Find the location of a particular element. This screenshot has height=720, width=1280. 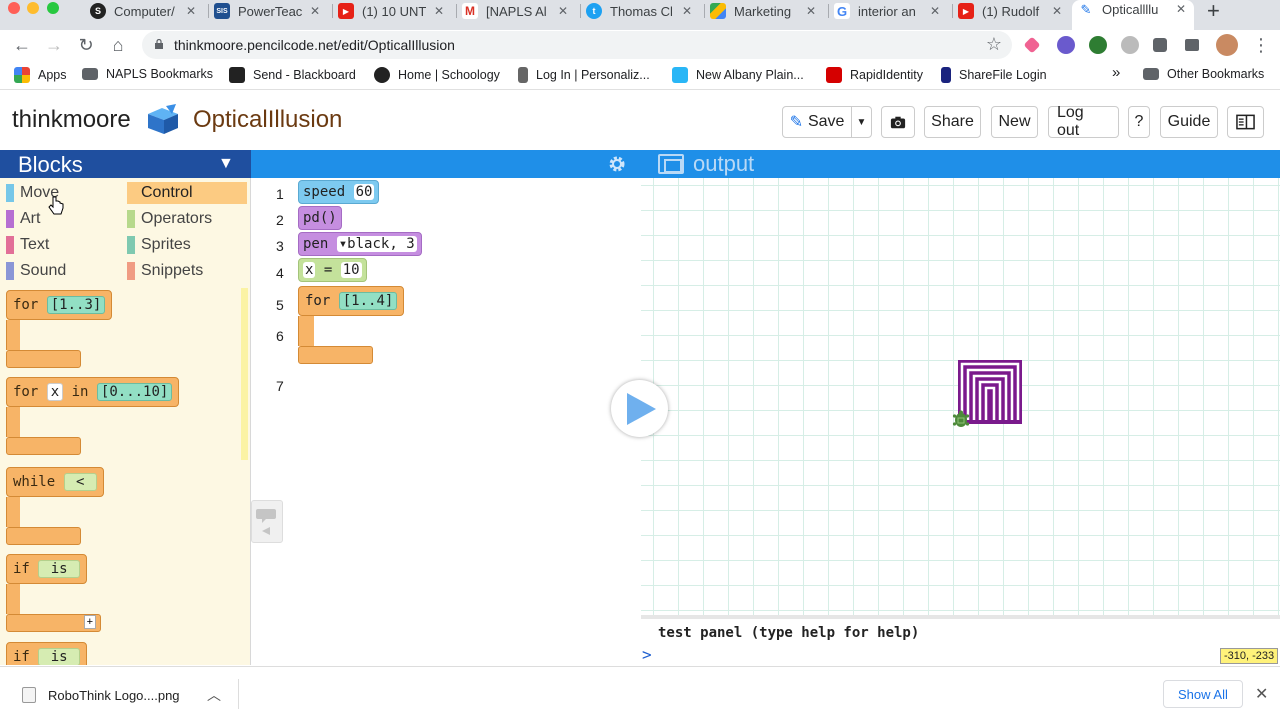

chevron-up-icon: ︿ is located at coordinates (214, 695).